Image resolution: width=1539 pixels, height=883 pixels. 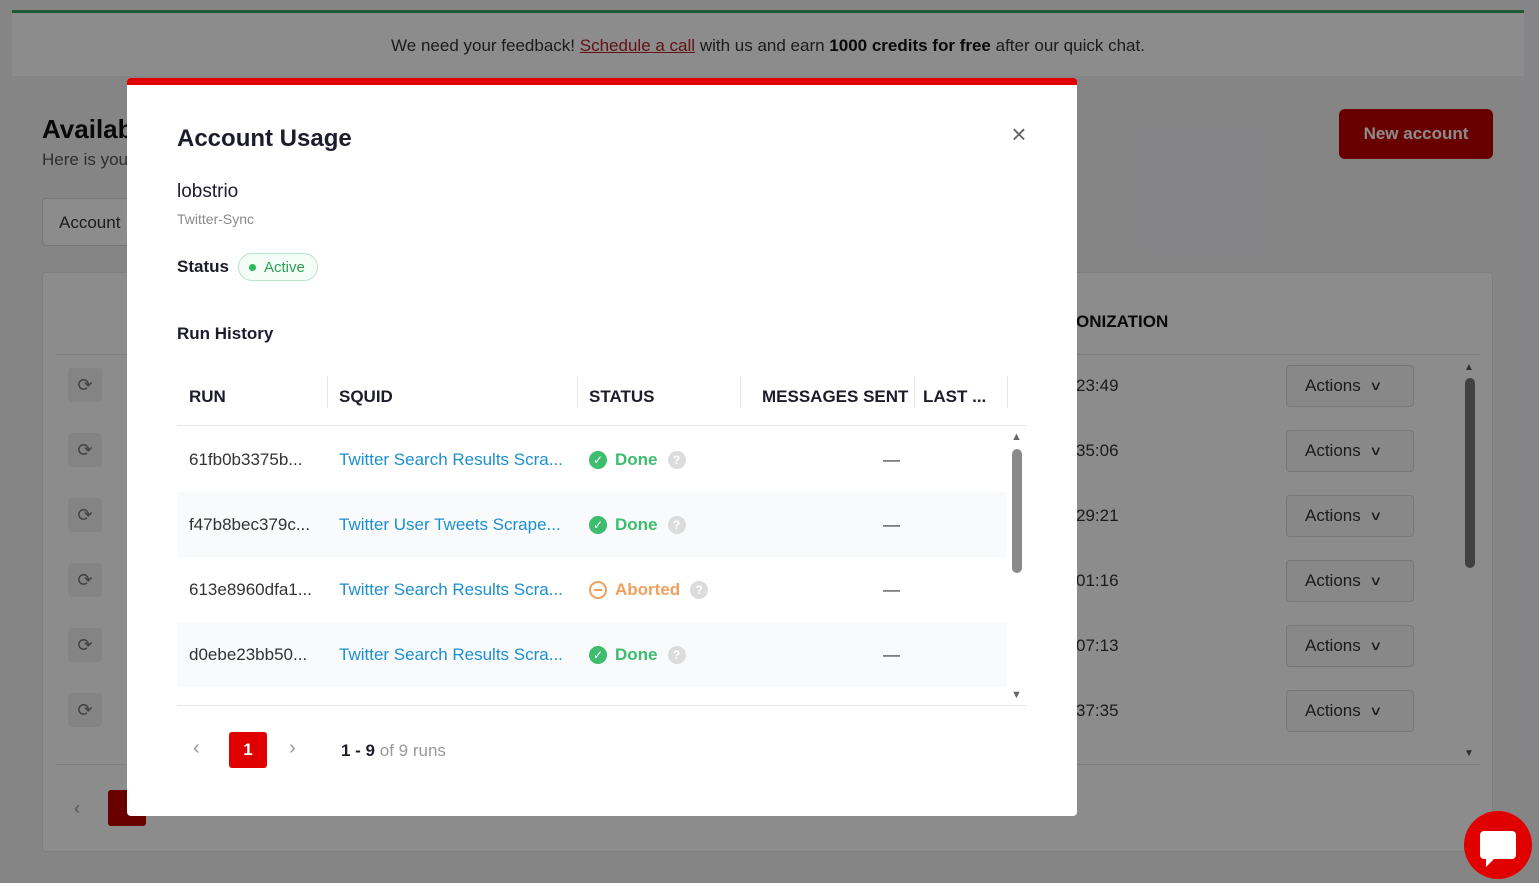 I want to click on account-name: lobstrio, so click(x=208, y=191).